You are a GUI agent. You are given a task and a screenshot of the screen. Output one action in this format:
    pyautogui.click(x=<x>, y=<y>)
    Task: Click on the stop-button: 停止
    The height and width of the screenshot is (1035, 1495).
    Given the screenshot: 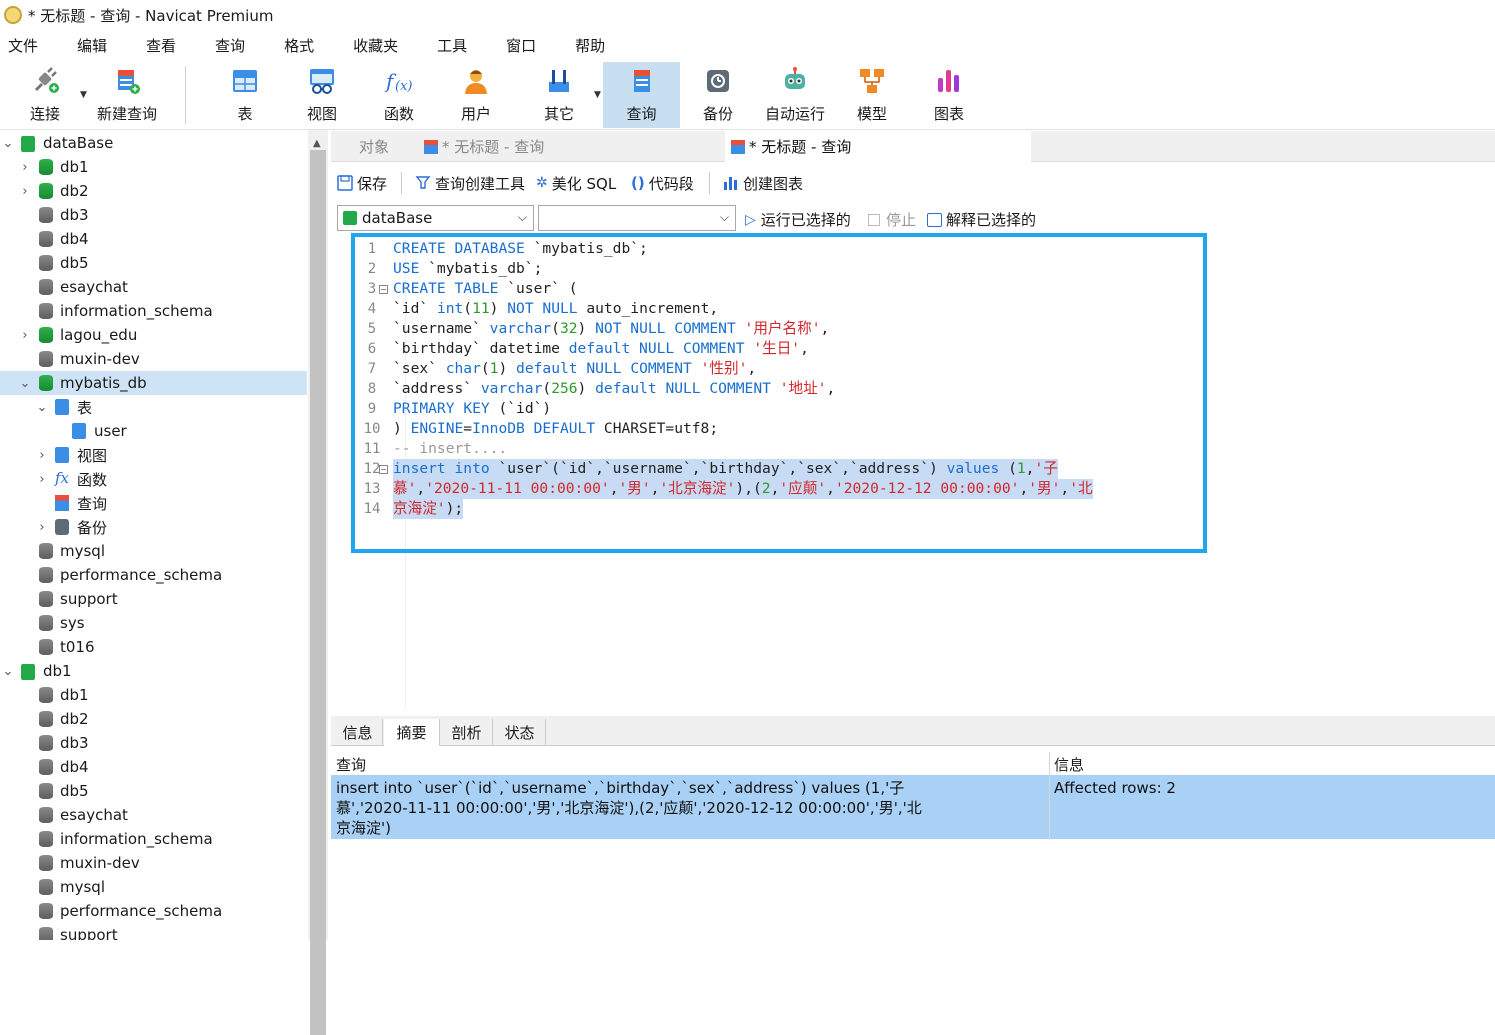 What is the action you would take?
    pyautogui.click(x=892, y=219)
    